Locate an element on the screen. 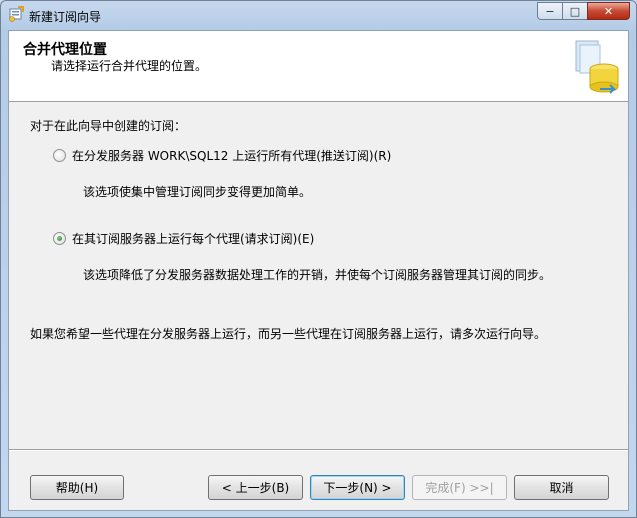  option-push-subscription: 在分发服务器 WORK\SQL12 上运行所有代理(推送订阅)(R) is located at coordinates (222, 155).